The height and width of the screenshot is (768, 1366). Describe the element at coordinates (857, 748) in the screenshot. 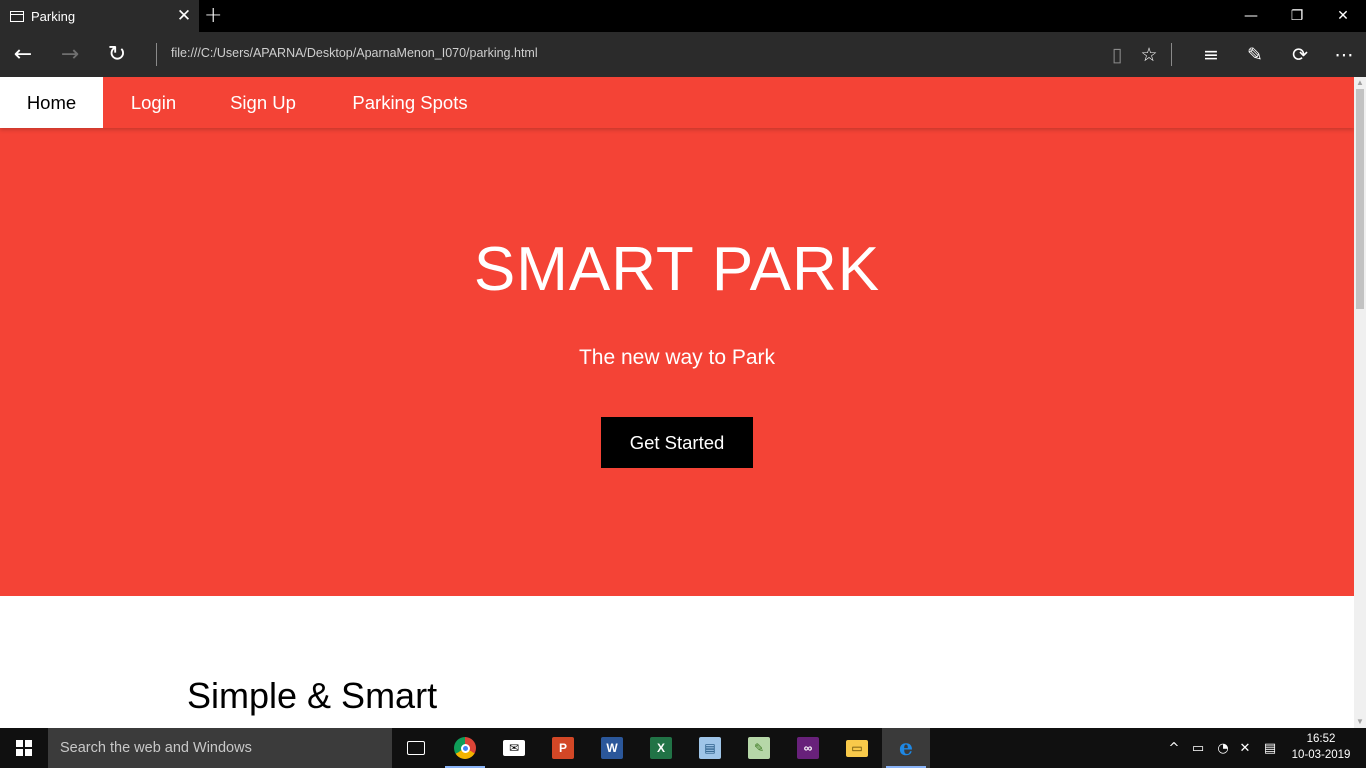

I see `file-explorer-icon: ▭` at that location.